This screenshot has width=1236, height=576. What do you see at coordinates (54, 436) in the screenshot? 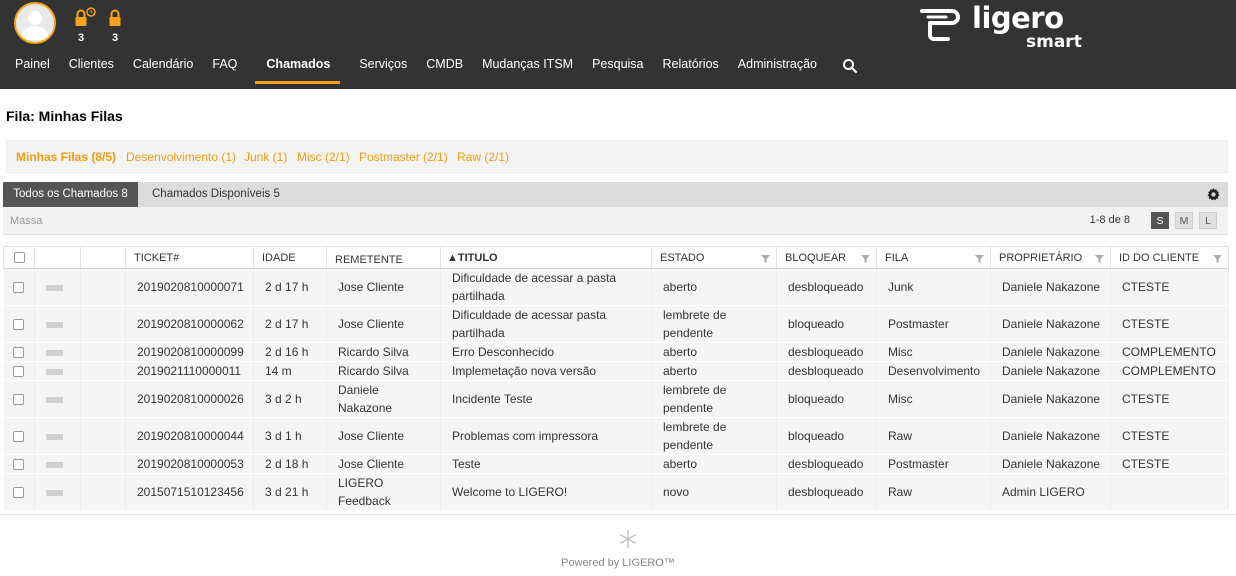
I see `priority-indicator` at bounding box center [54, 436].